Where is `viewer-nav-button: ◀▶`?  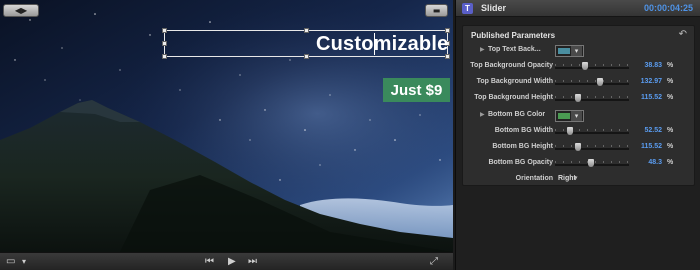 viewer-nav-button: ◀▶ is located at coordinates (21, 10).